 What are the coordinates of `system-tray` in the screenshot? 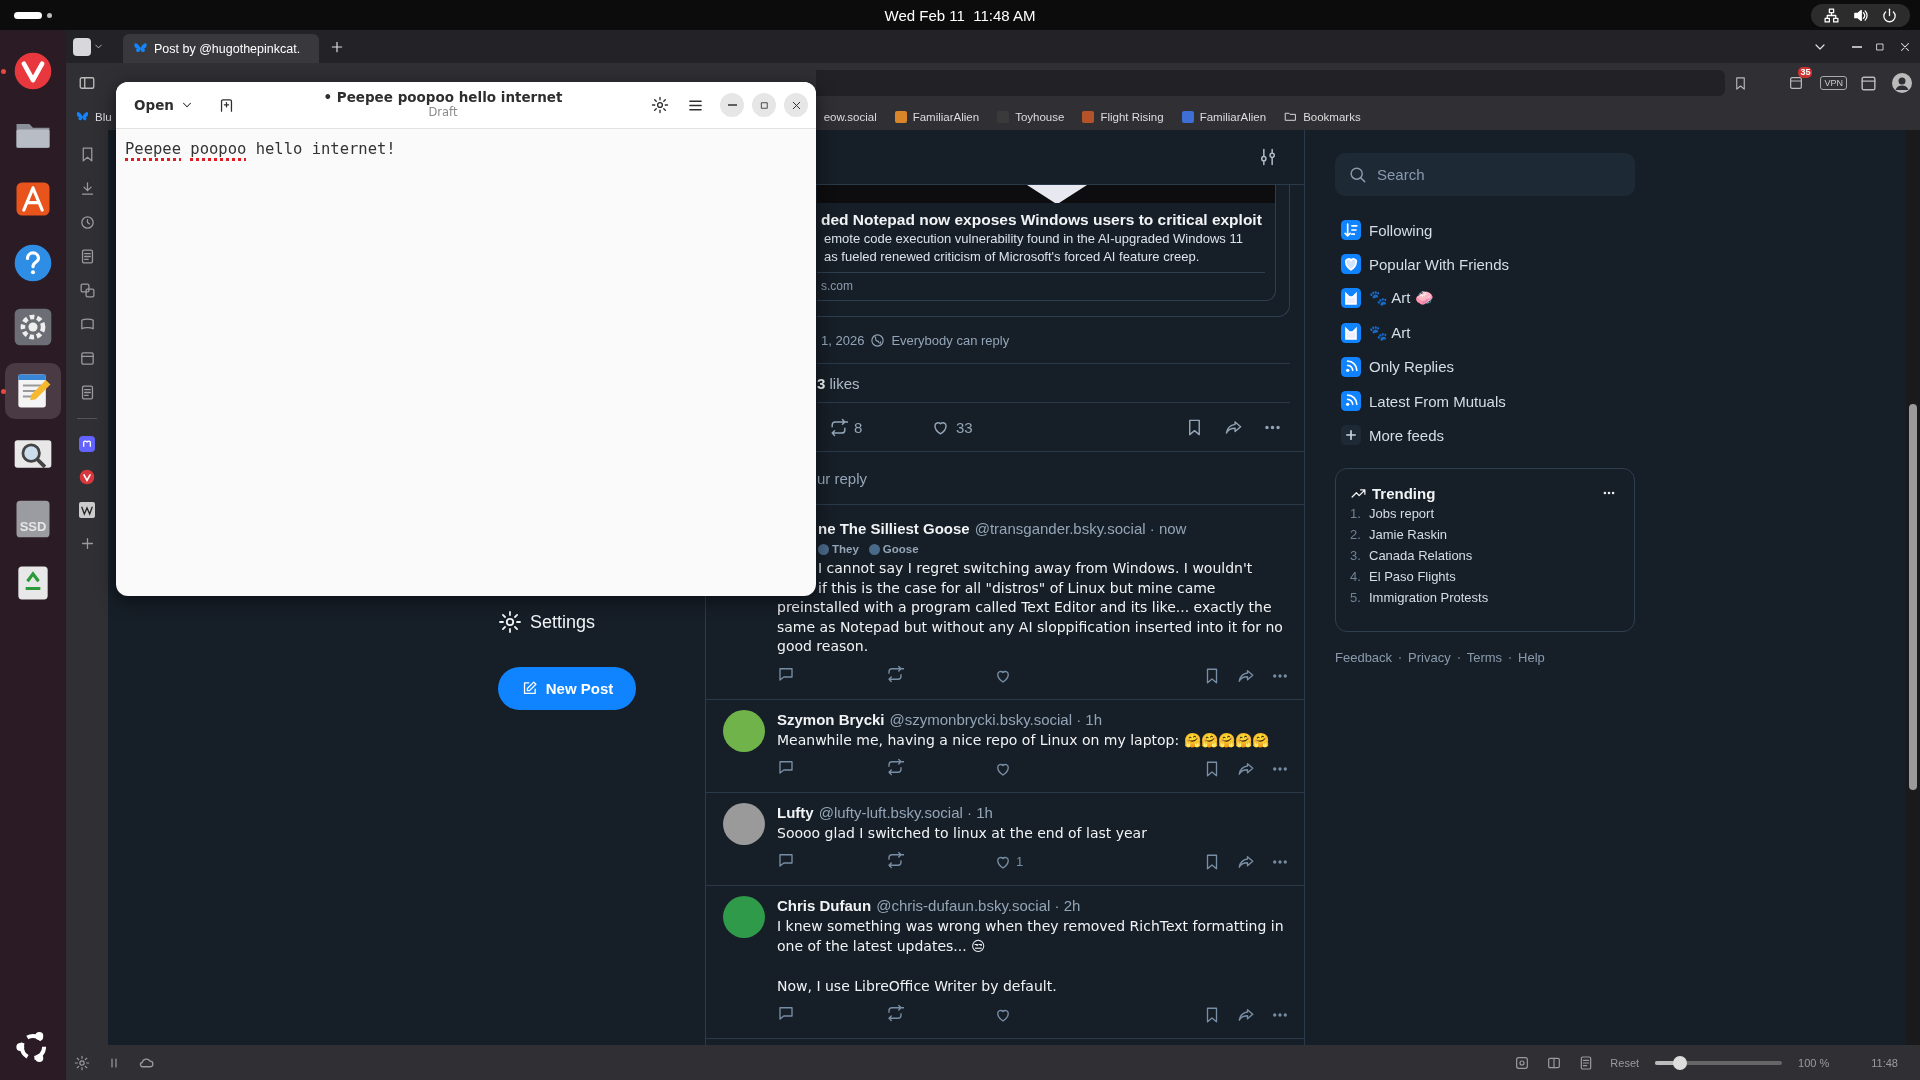 It's located at (1860, 15).